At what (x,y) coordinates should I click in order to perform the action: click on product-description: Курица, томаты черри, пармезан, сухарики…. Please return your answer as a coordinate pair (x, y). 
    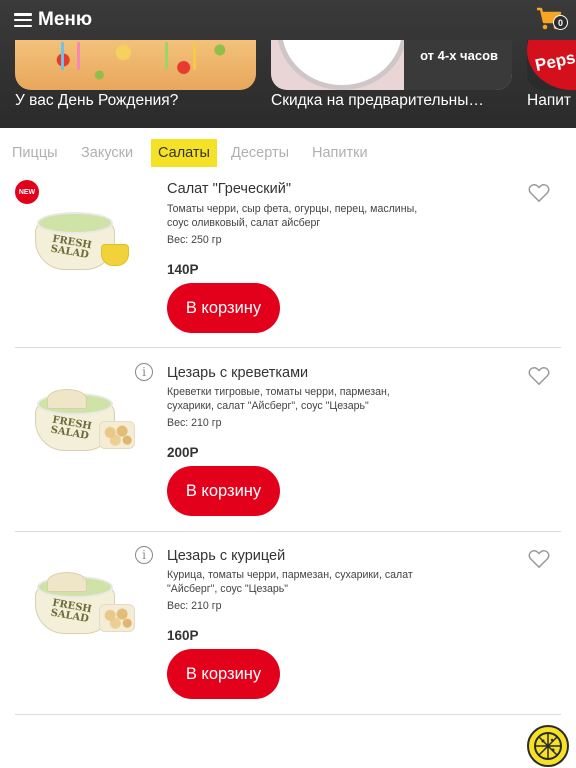
    Looking at the image, I should click on (290, 582).